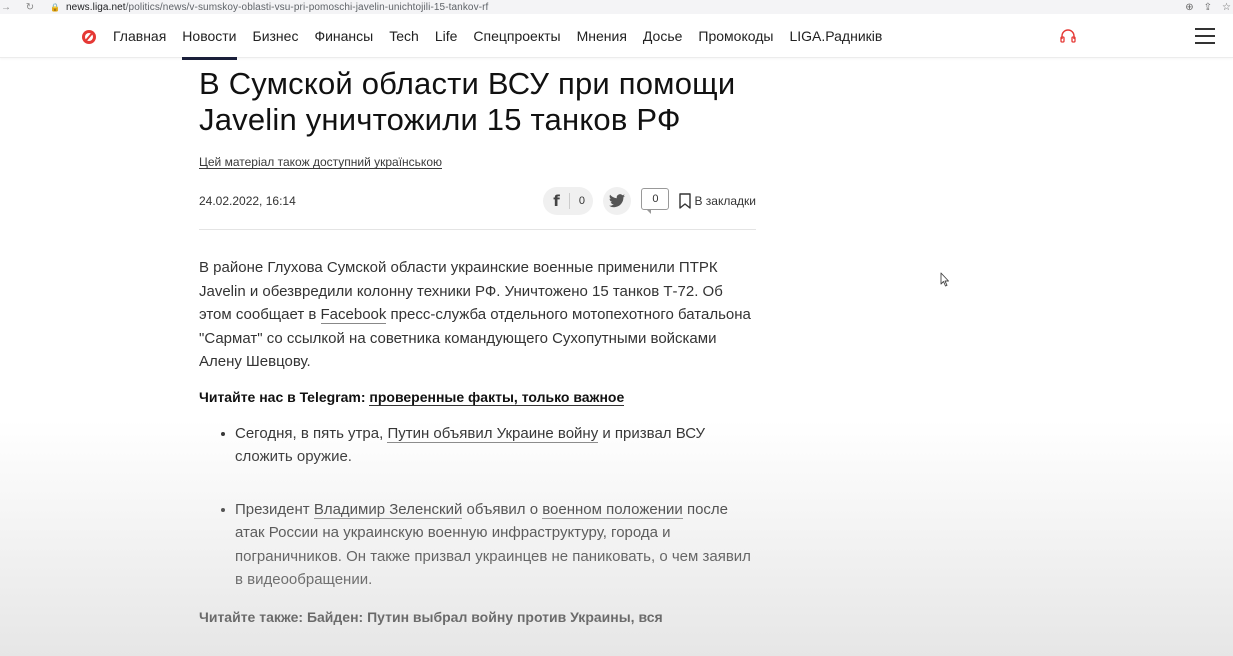  I want to click on publish-date: 24.02.2022, 16:14, so click(247, 201).